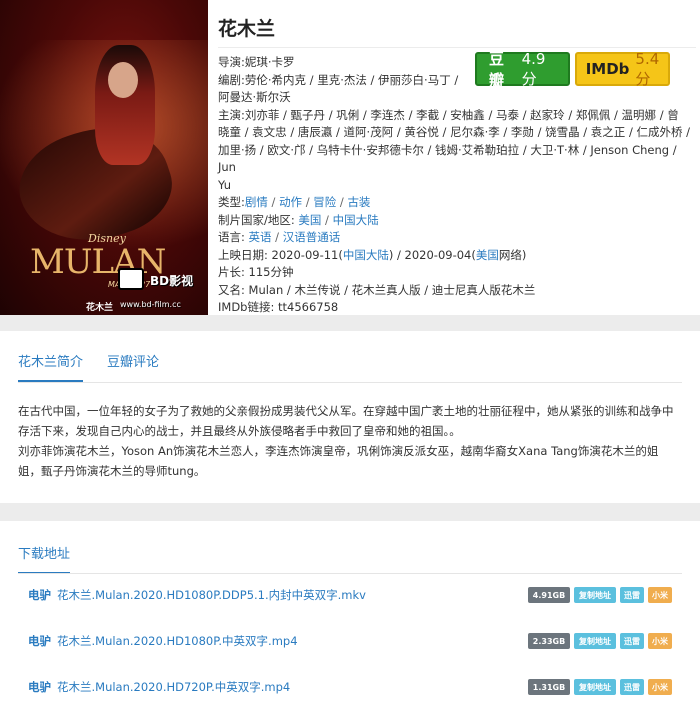 The image size is (700, 711). I want to click on tab-bar: 花木兰简介 豆瓣评论, so click(88, 366).